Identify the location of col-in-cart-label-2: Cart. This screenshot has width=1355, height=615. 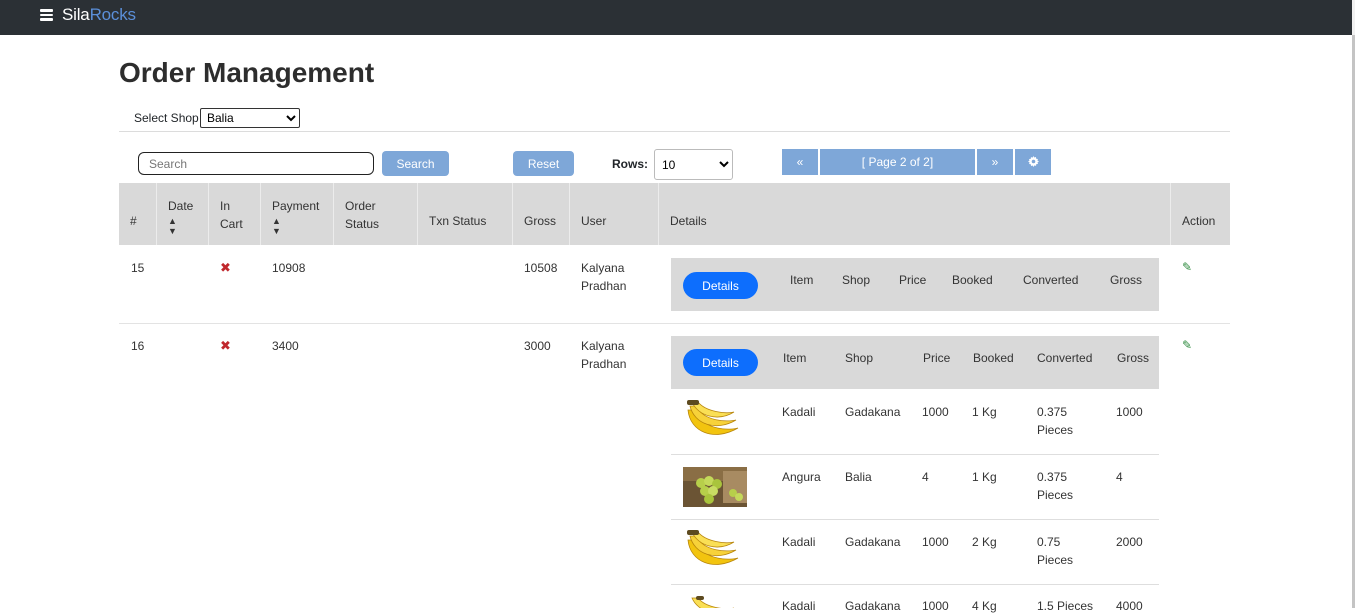
(231, 224).